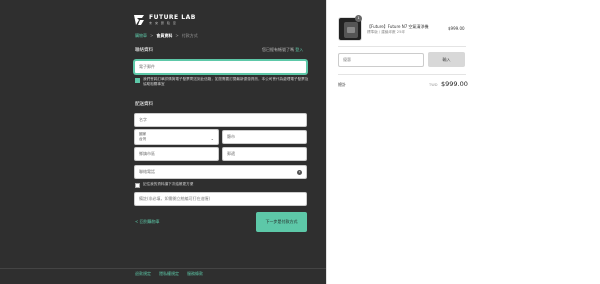 The image size is (600, 284). I want to click on city-field: 縣市, so click(264, 137).